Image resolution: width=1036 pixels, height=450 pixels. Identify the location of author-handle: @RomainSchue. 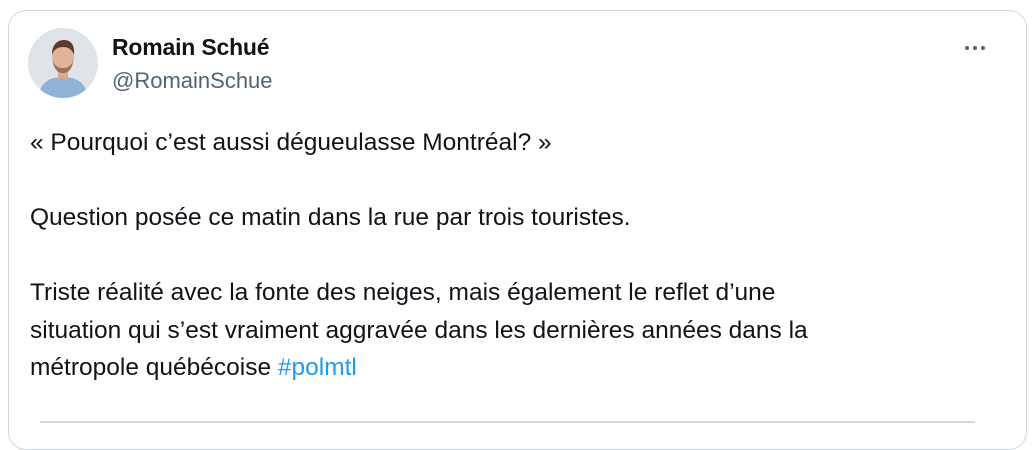
(192, 81).